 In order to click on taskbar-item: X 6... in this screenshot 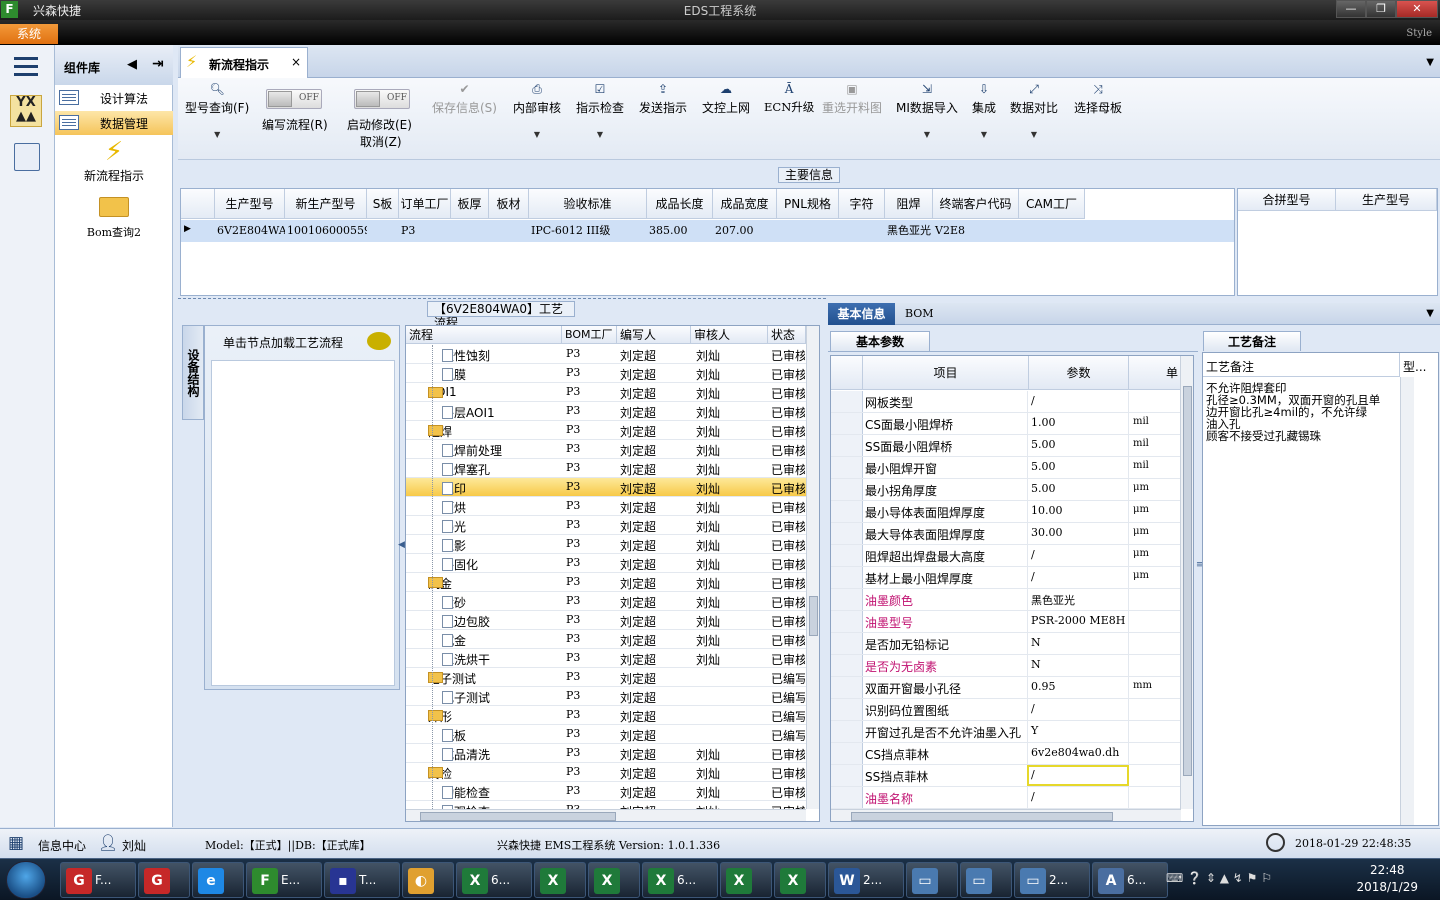, I will do `click(494, 880)`.